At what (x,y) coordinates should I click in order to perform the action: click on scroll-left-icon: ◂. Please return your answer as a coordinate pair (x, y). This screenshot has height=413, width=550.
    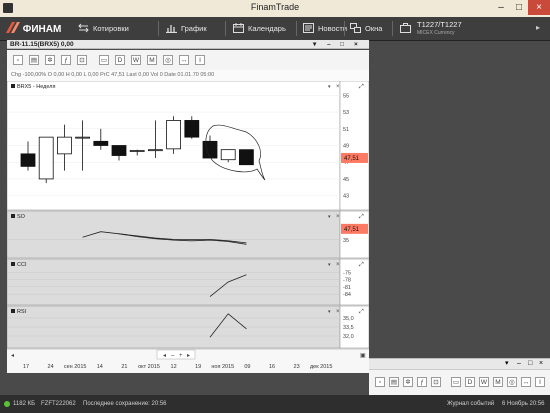
    Looking at the image, I should click on (164, 356).